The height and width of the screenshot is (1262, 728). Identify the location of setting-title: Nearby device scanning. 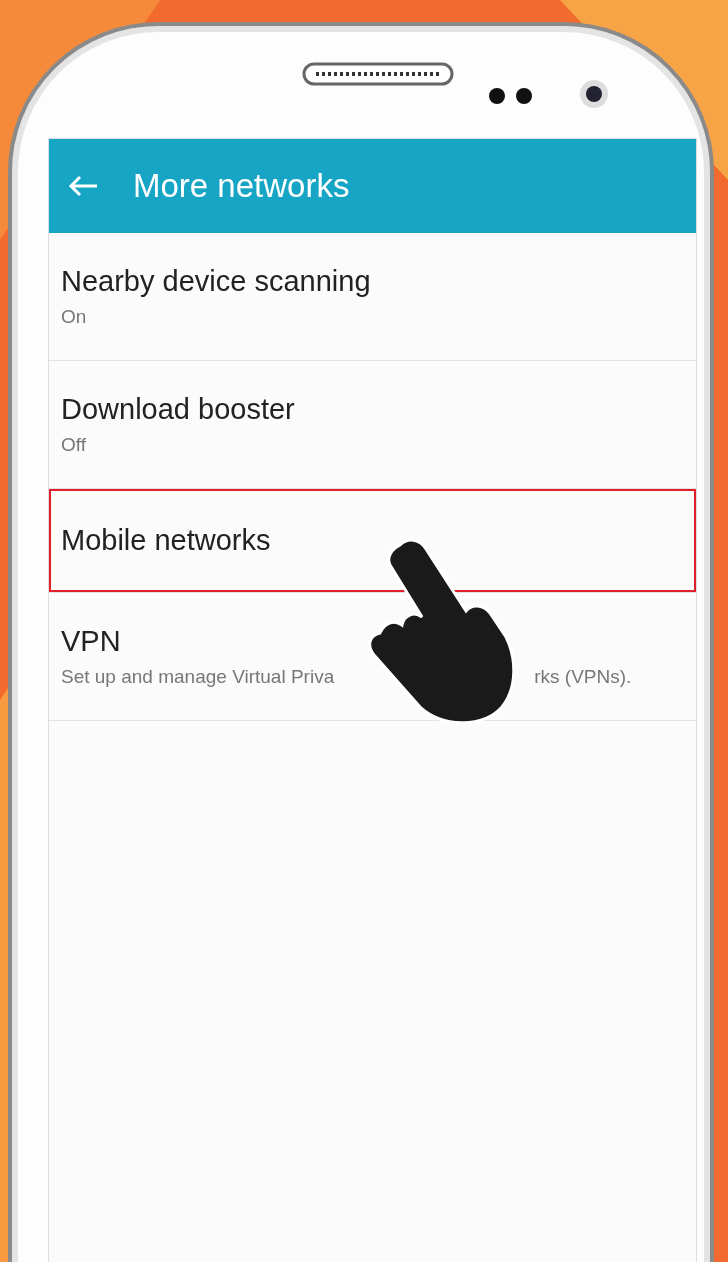
(216, 281).